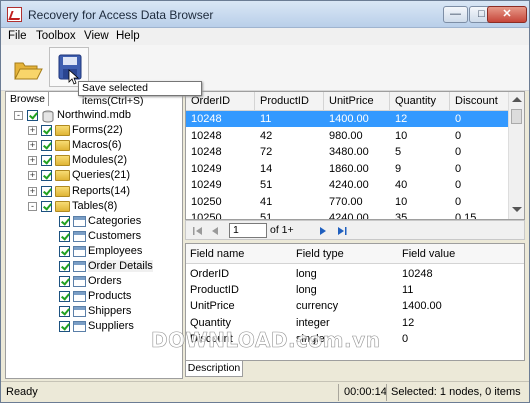 The image size is (530, 403). I want to click on field-row: ProductID long 11, so click(355, 290).